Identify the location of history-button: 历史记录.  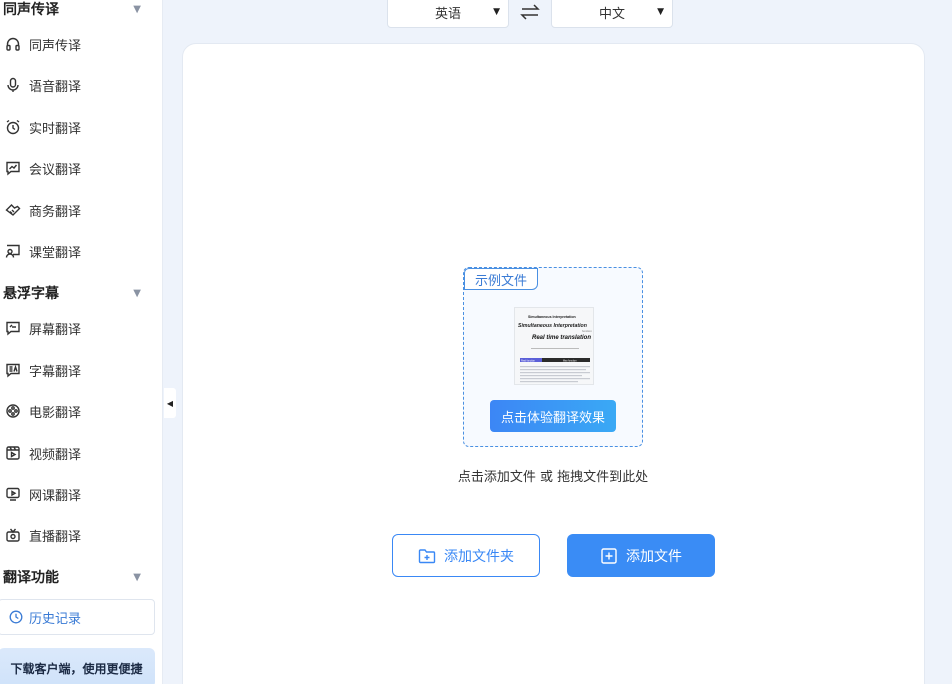
(77, 617).